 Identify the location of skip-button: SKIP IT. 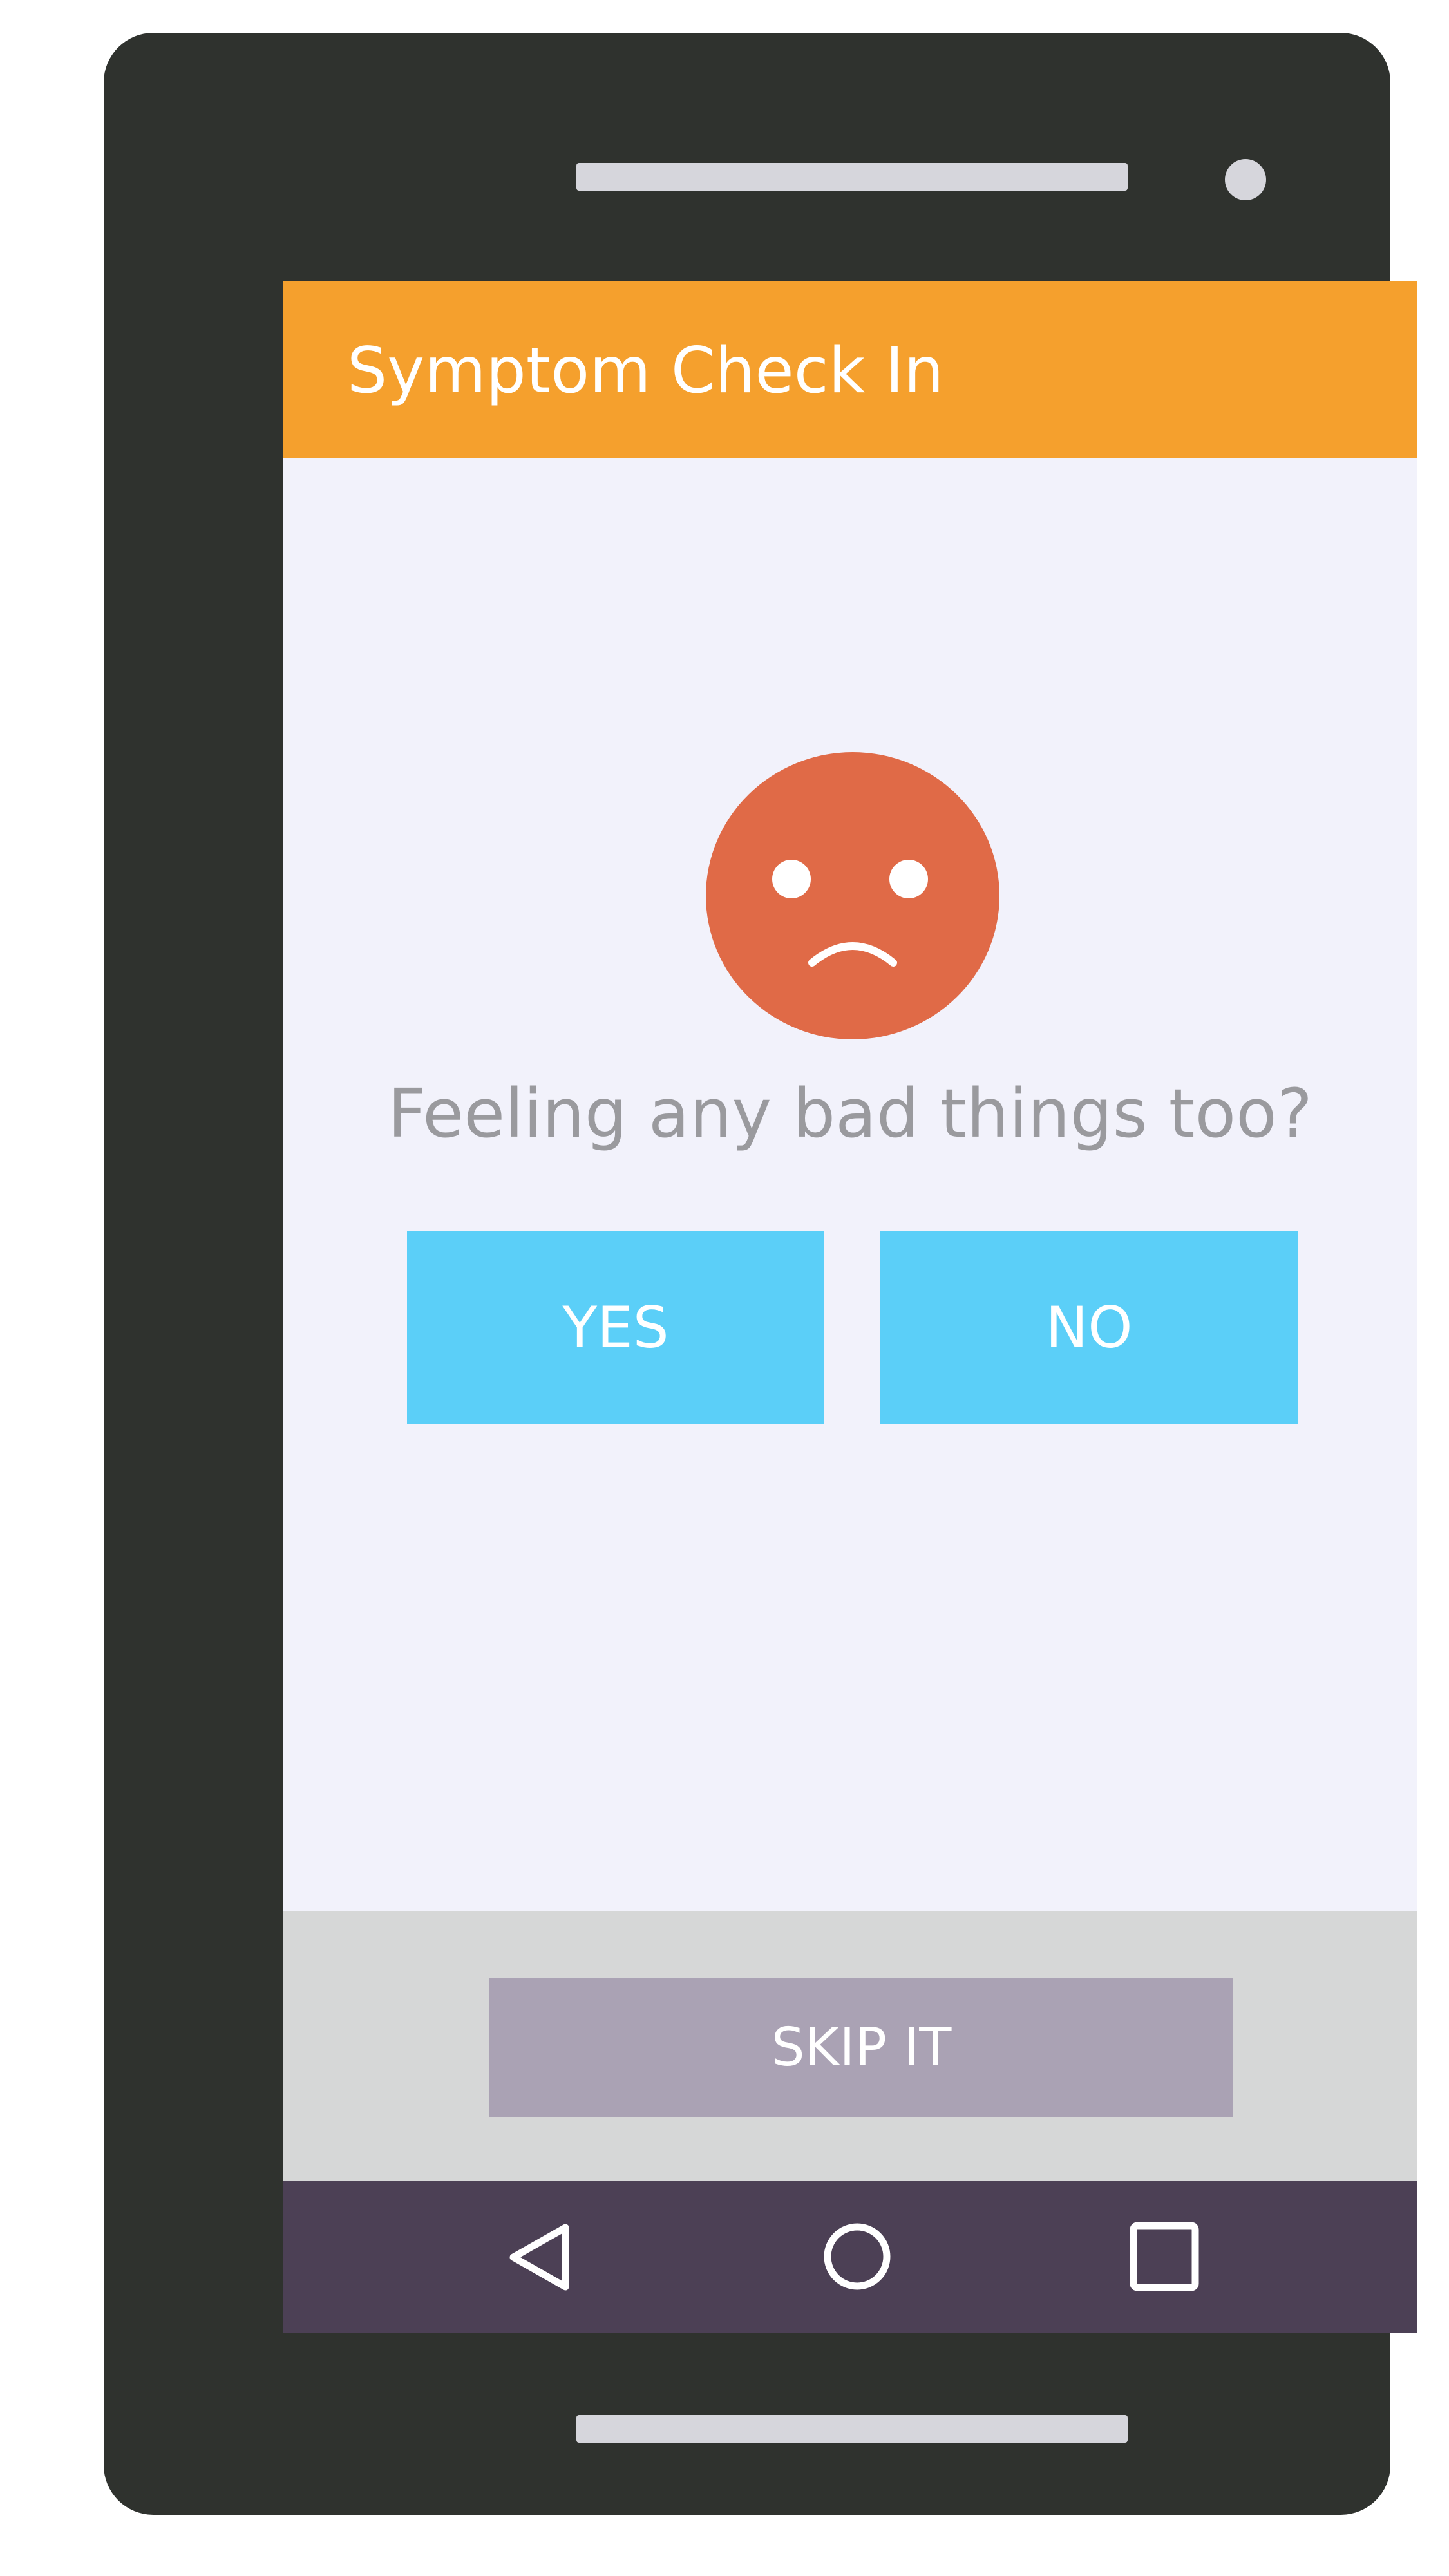
(861, 2047).